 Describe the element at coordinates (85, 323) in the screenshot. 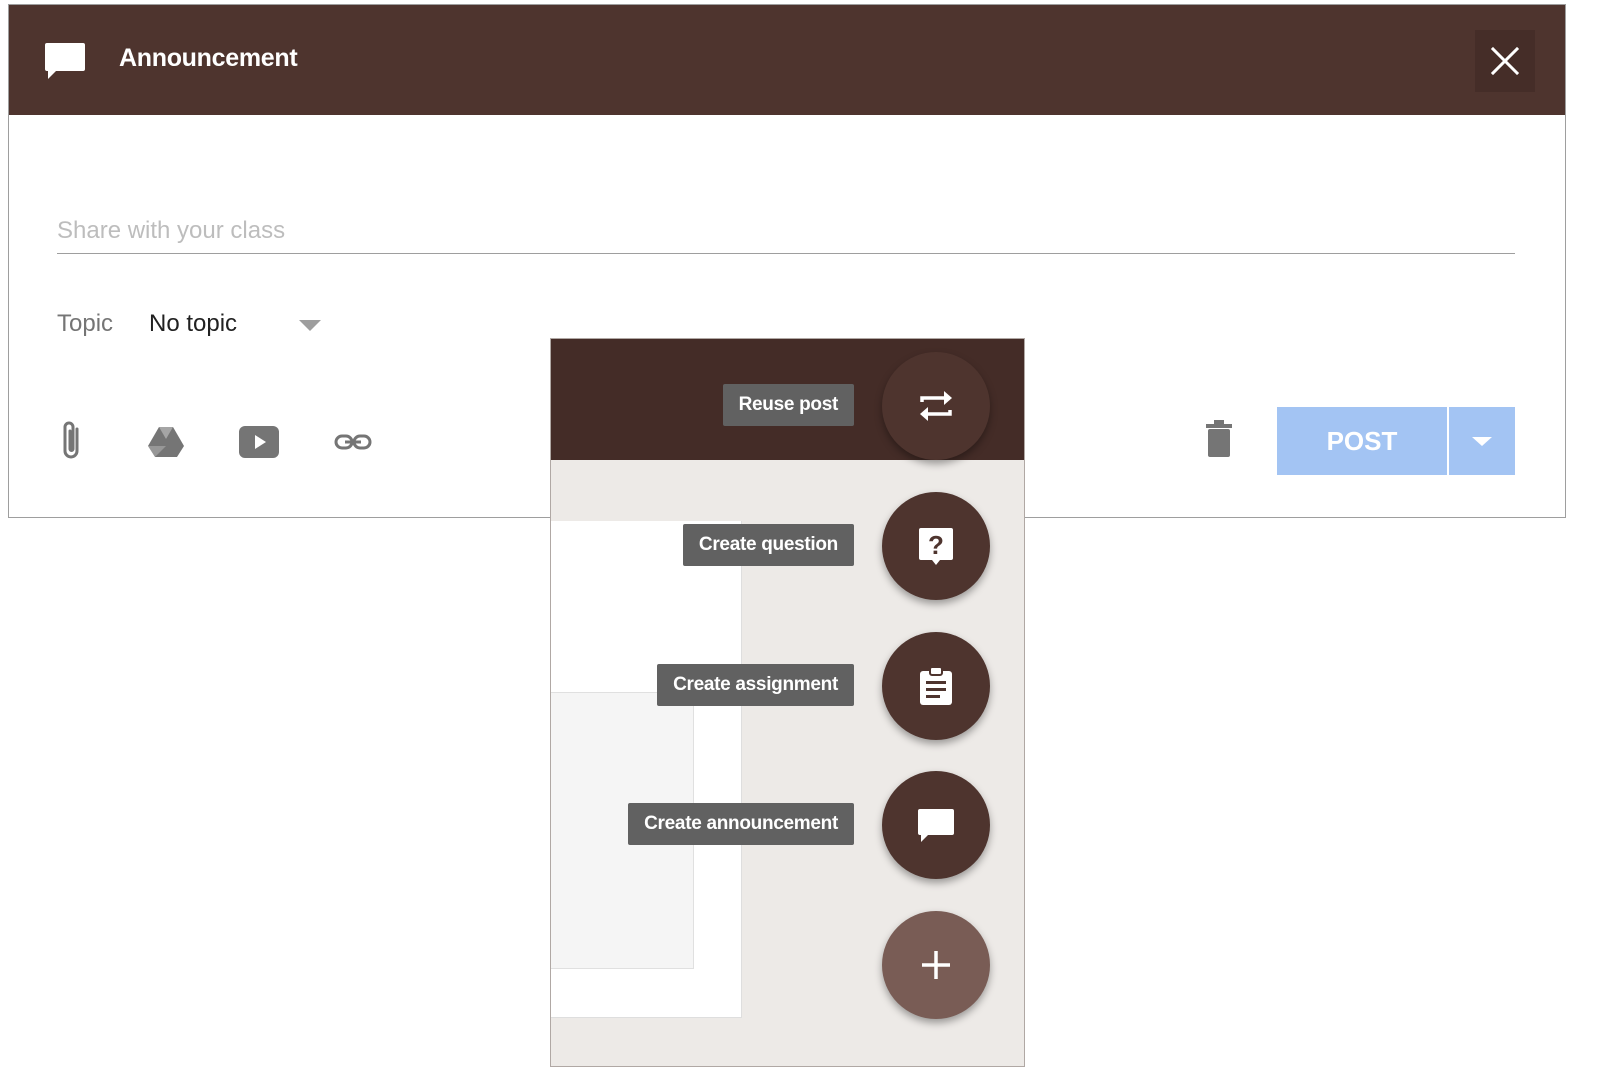

I see `topic-label: Topic` at that location.